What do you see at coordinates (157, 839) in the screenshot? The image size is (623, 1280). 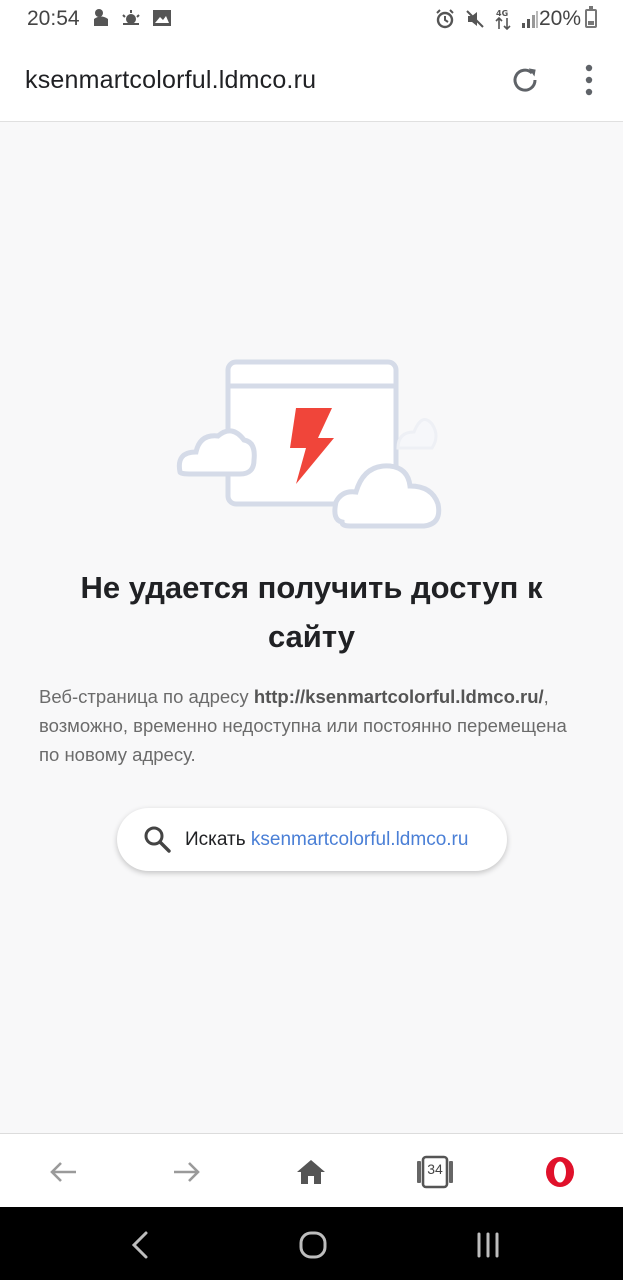 I see `search-icon` at bounding box center [157, 839].